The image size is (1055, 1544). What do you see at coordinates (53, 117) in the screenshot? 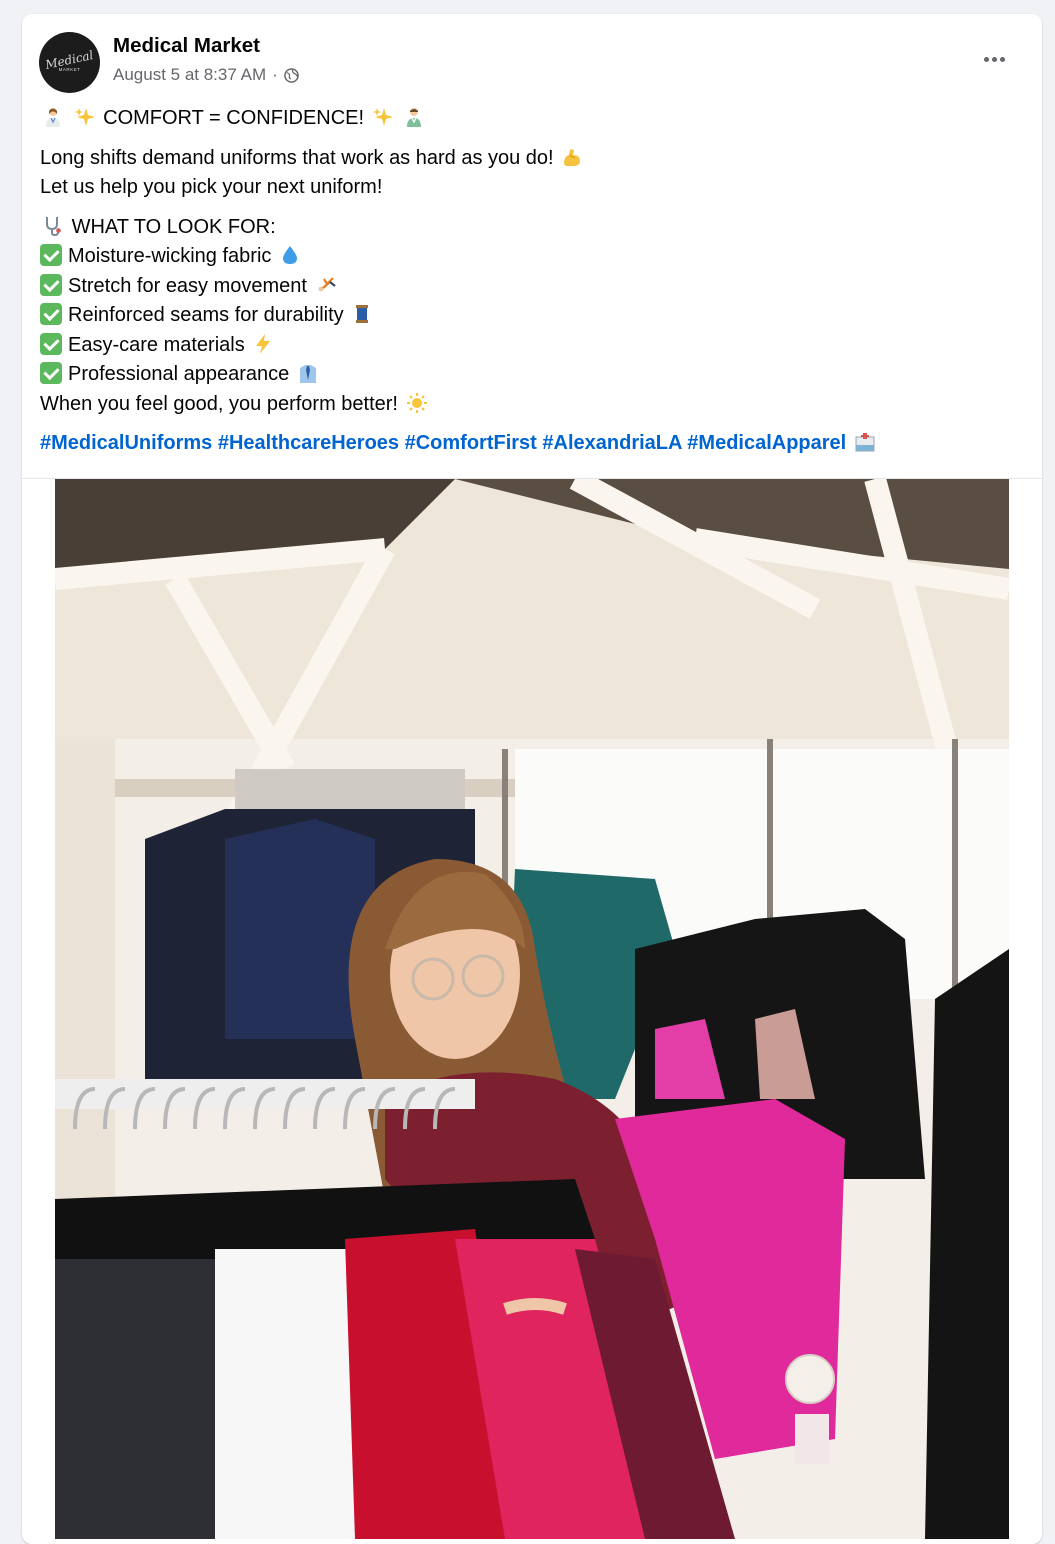
I see `woman-health-worker-icon` at bounding box center [53, 117].